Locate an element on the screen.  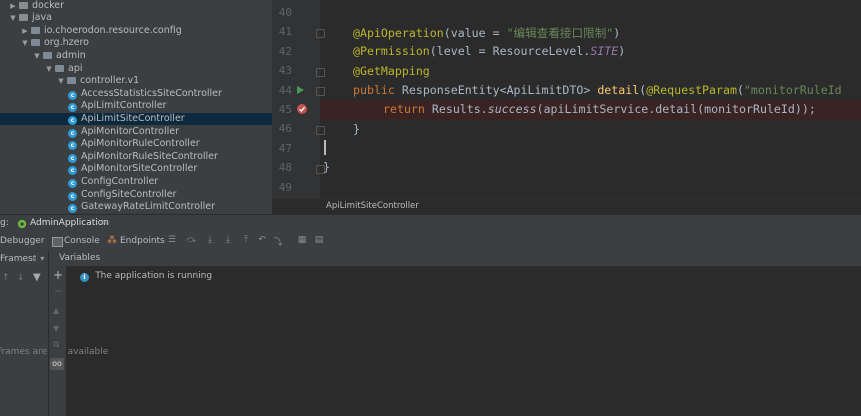
step-into-icon: ⤓ is located at coordinates (210, 240).